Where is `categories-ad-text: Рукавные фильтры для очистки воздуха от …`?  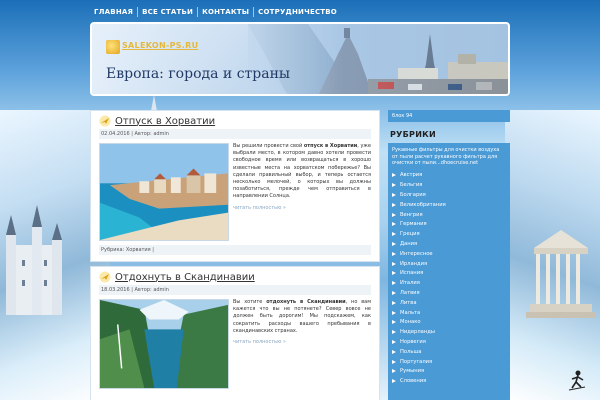 categories-ad-text: Рукавные фильтры для очистки воздуха от … is located at coordinates (449, 157).